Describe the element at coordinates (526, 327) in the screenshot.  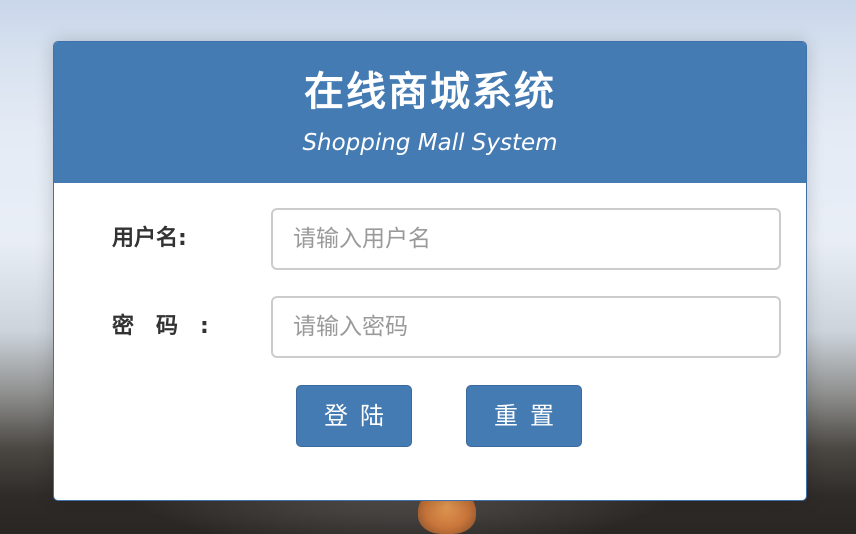
I see `password-input` at that location.